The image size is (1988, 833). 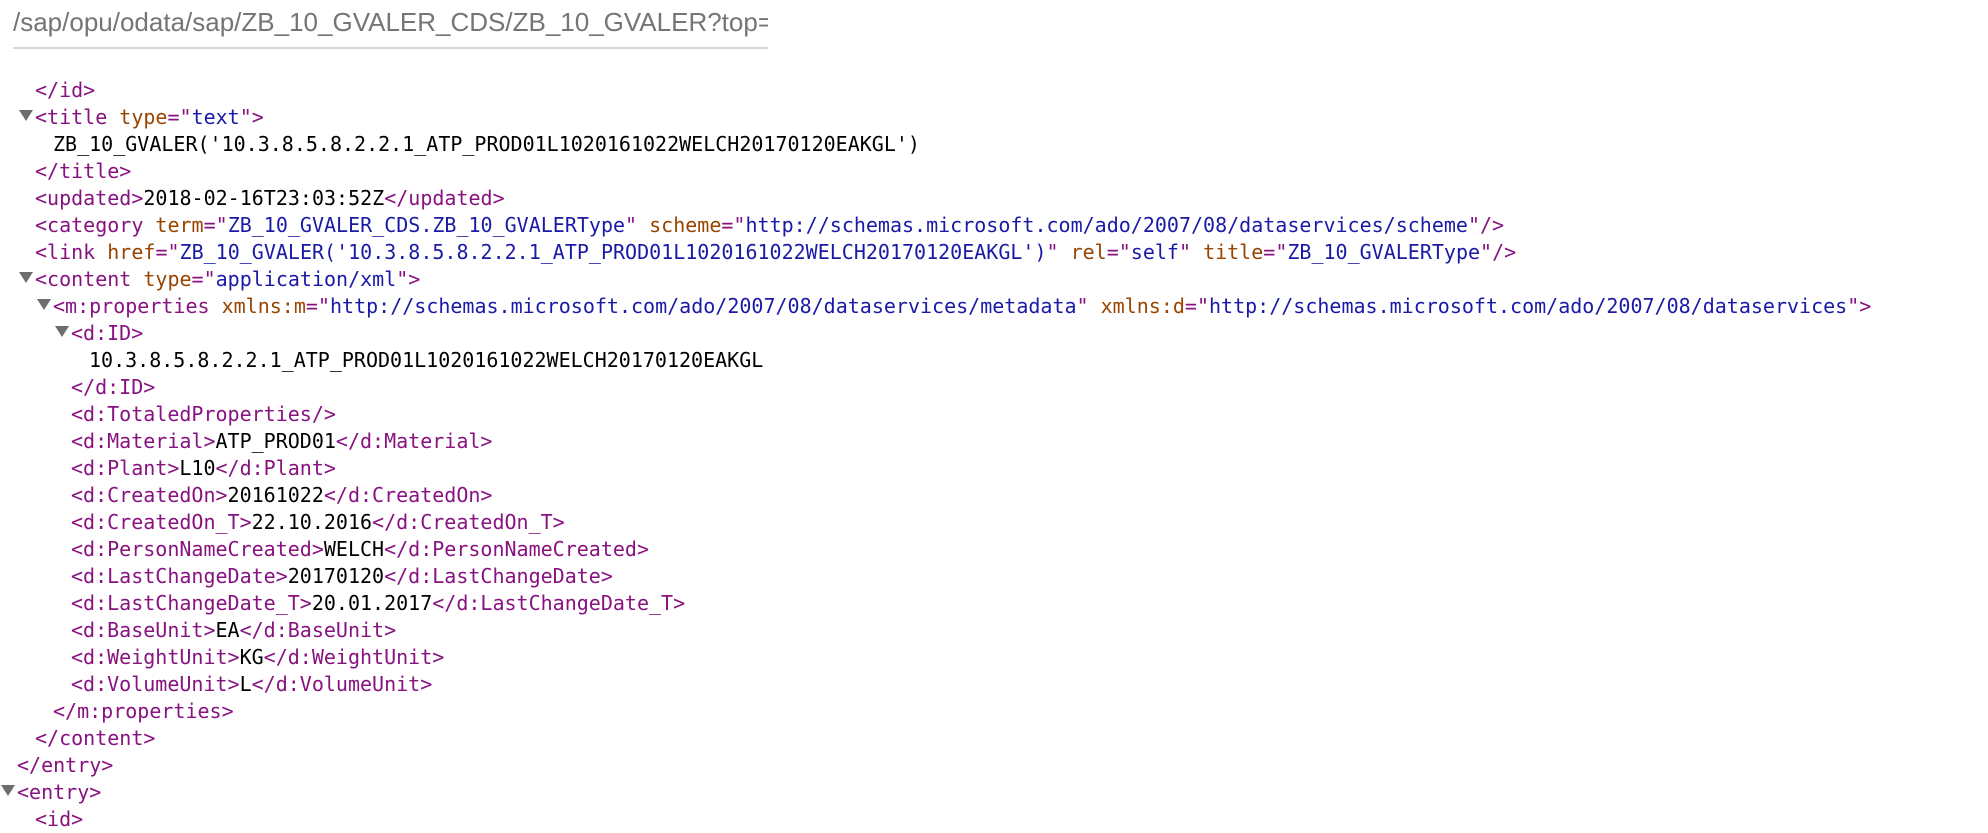 I want to click on xml-attribute-name: xmlns:m, so click(x=263, y=306).